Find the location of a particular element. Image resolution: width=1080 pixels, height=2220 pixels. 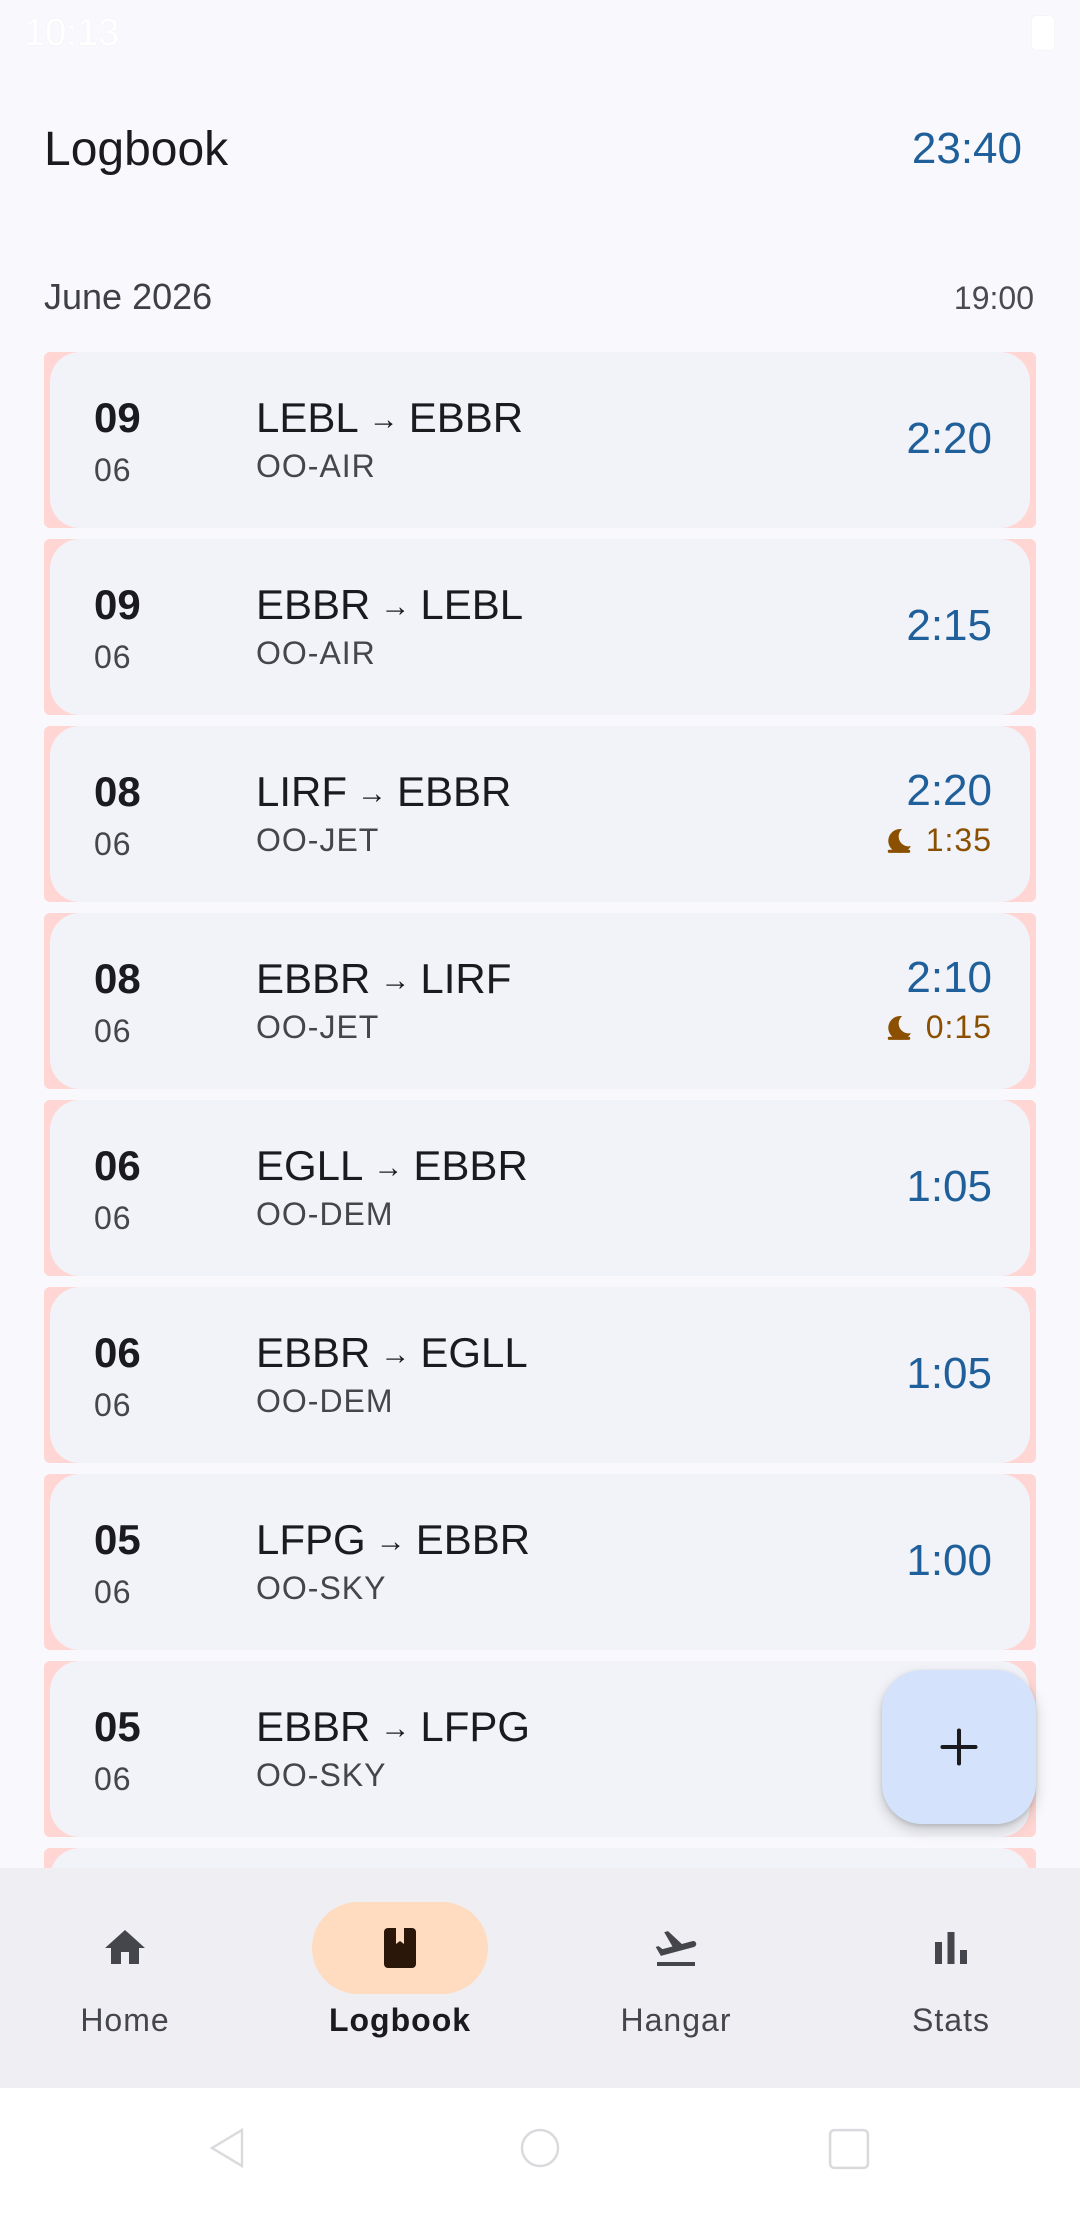

nav-item-logbook: Logbook is located at coordinates (410, 1978).